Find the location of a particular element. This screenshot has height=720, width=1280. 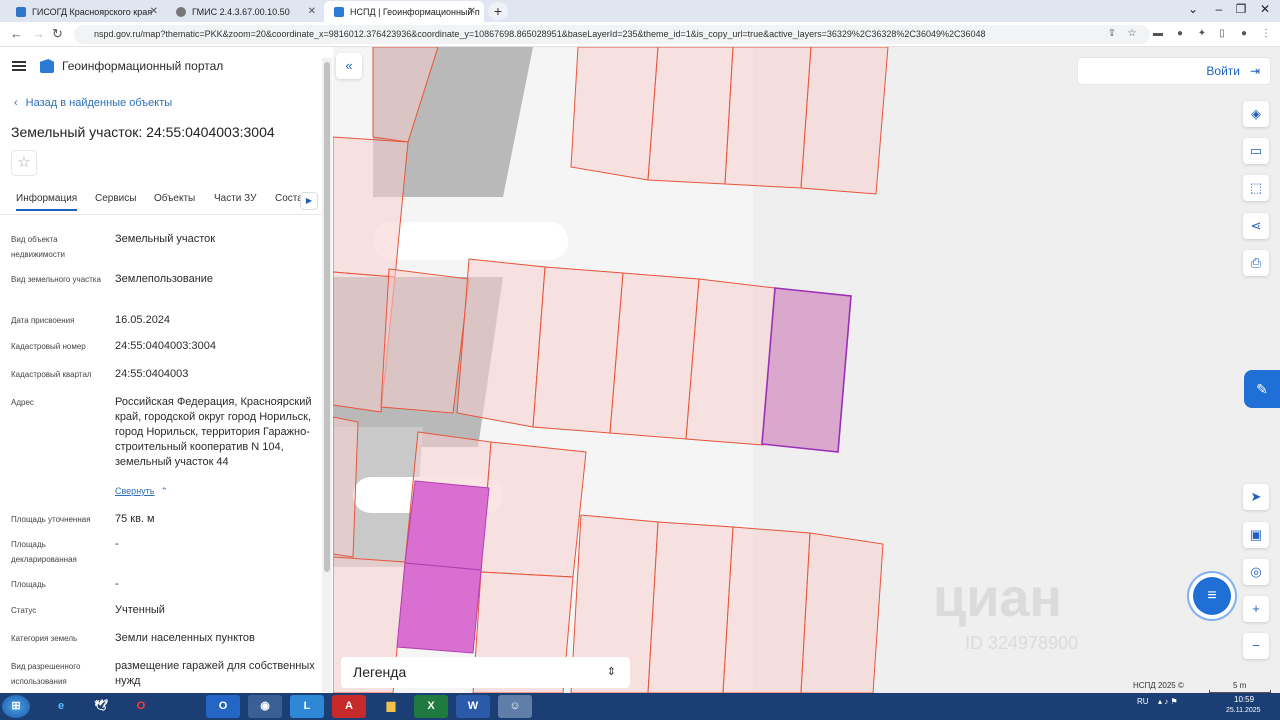

app-icon: L is located at coordinates (307, 706).